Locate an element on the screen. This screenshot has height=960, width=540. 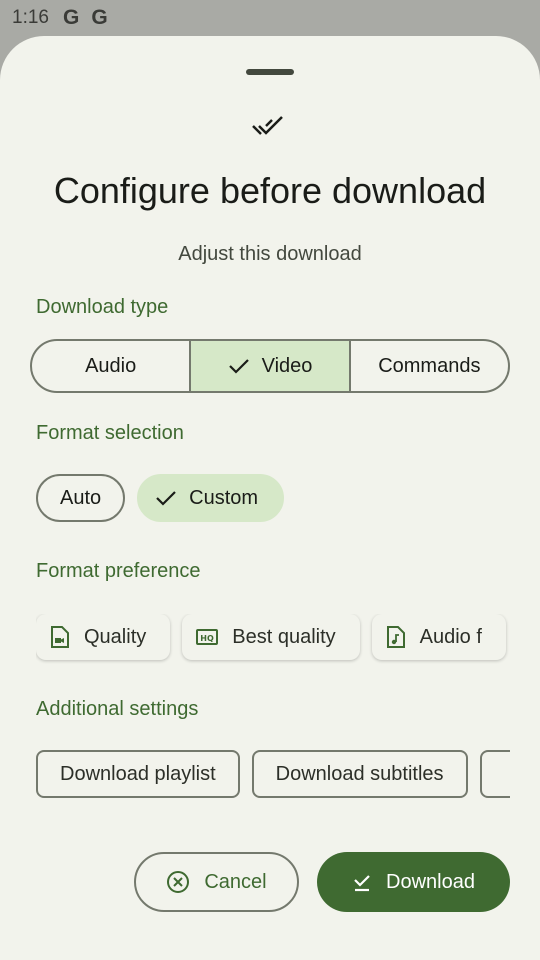
audio-file-icon is located at coordinates (396, 637).